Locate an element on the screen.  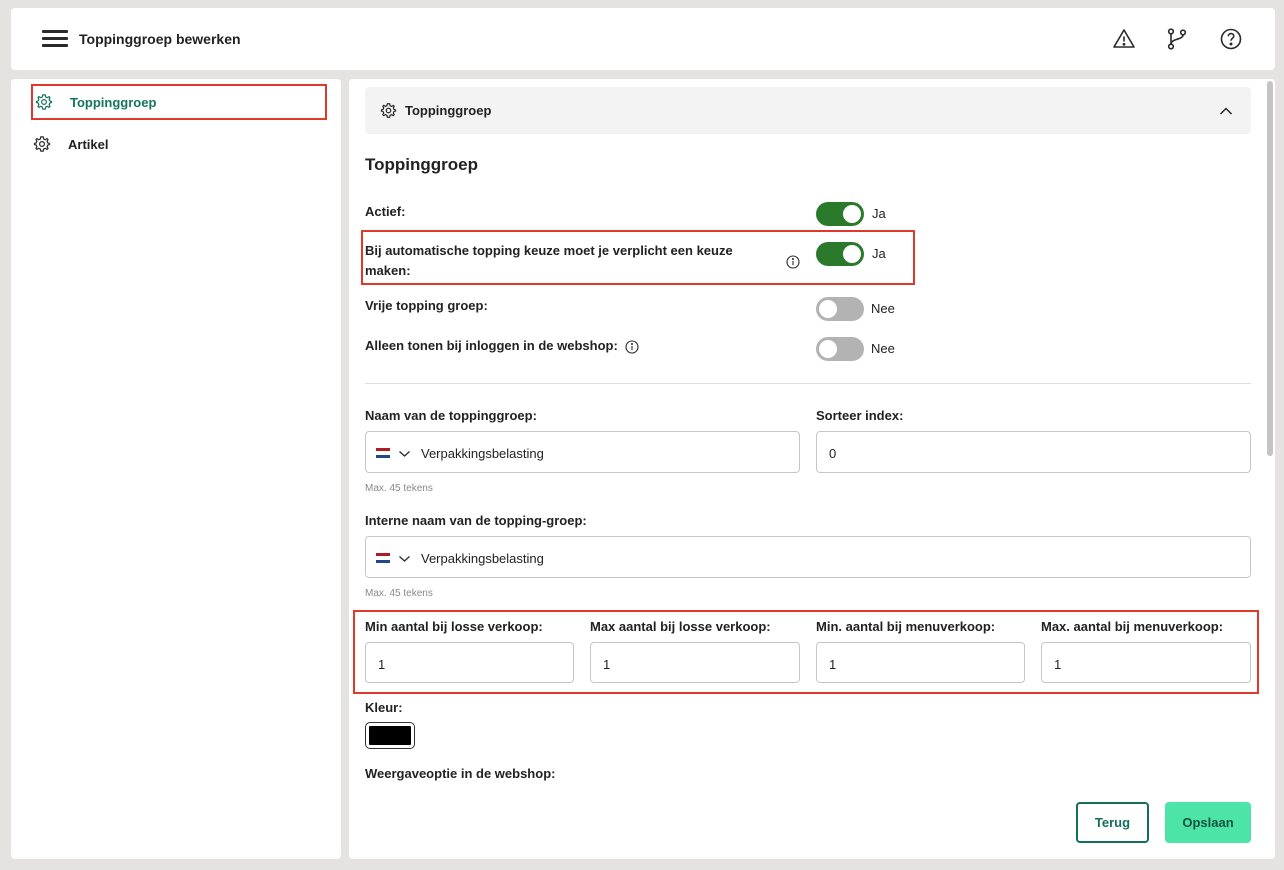
warning-icon is located at coordinates (1124, 39).